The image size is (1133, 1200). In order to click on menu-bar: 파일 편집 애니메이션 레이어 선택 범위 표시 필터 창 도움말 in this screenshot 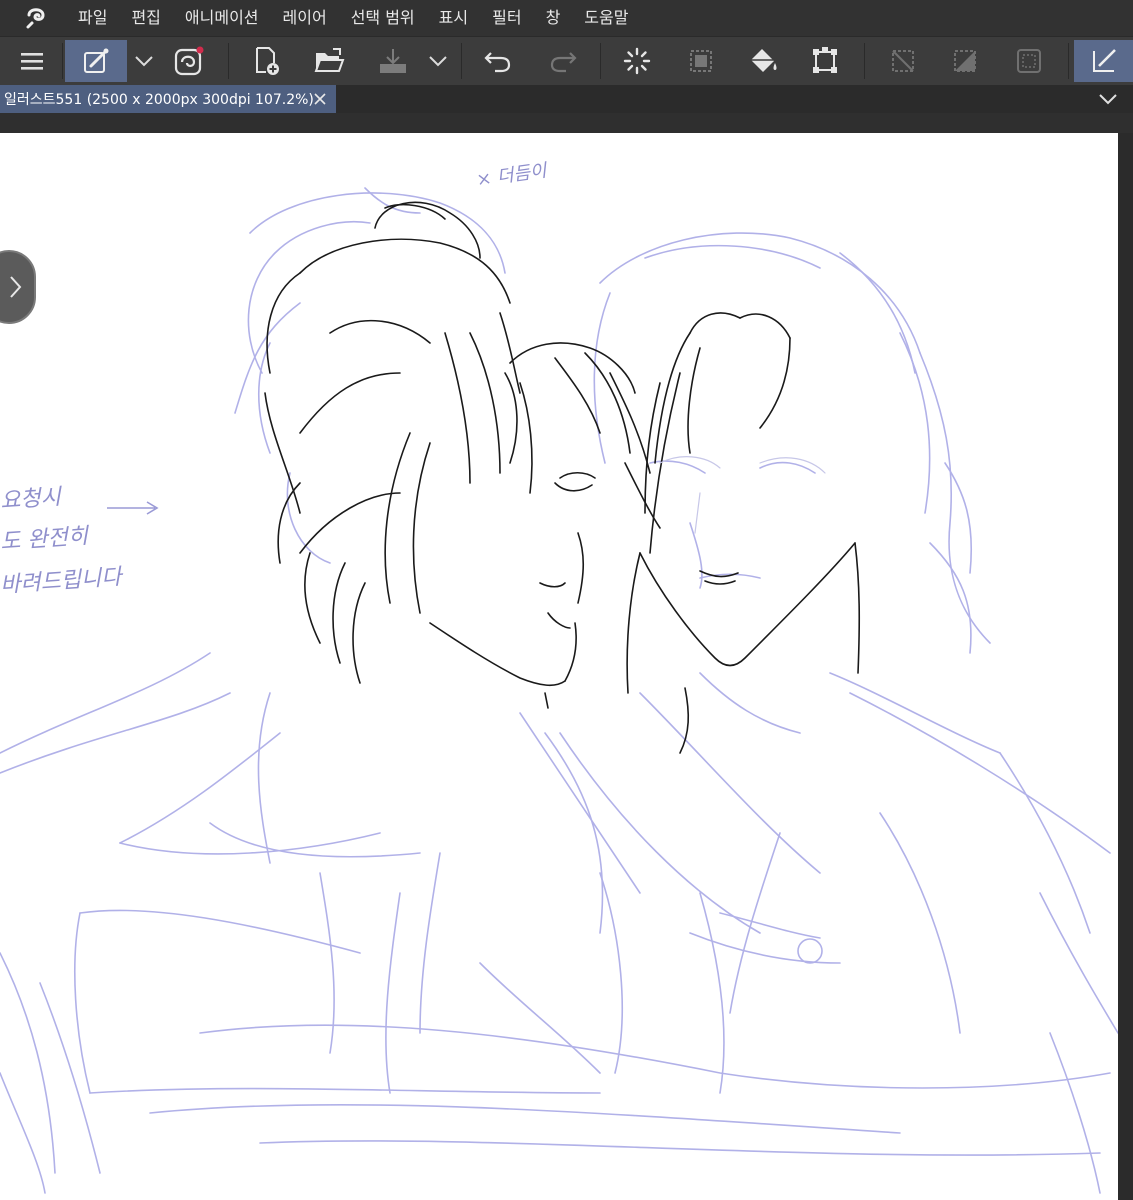, I will do `click(566, 18)`.